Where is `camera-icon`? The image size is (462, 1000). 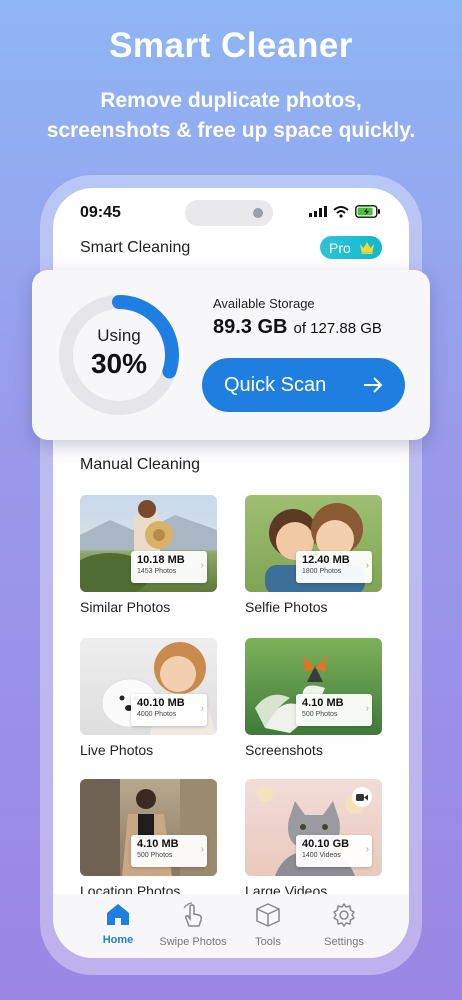
camera-icon is located at coordinates (258, 213).